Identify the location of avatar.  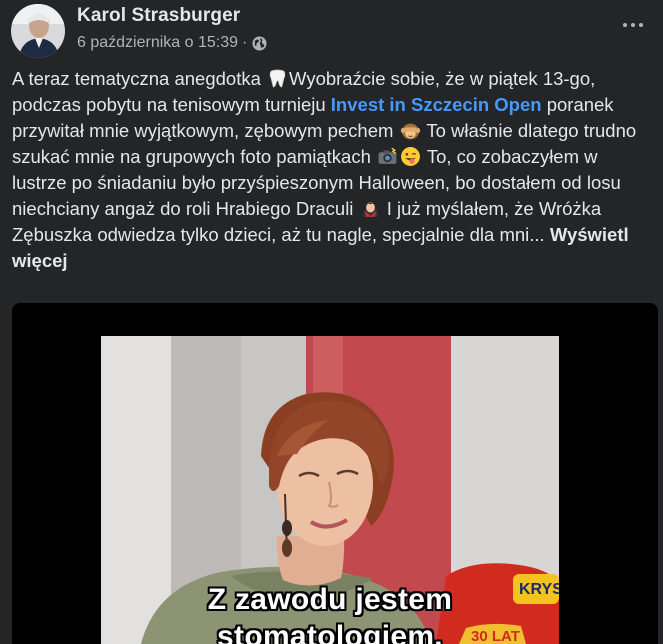
(38, 31).